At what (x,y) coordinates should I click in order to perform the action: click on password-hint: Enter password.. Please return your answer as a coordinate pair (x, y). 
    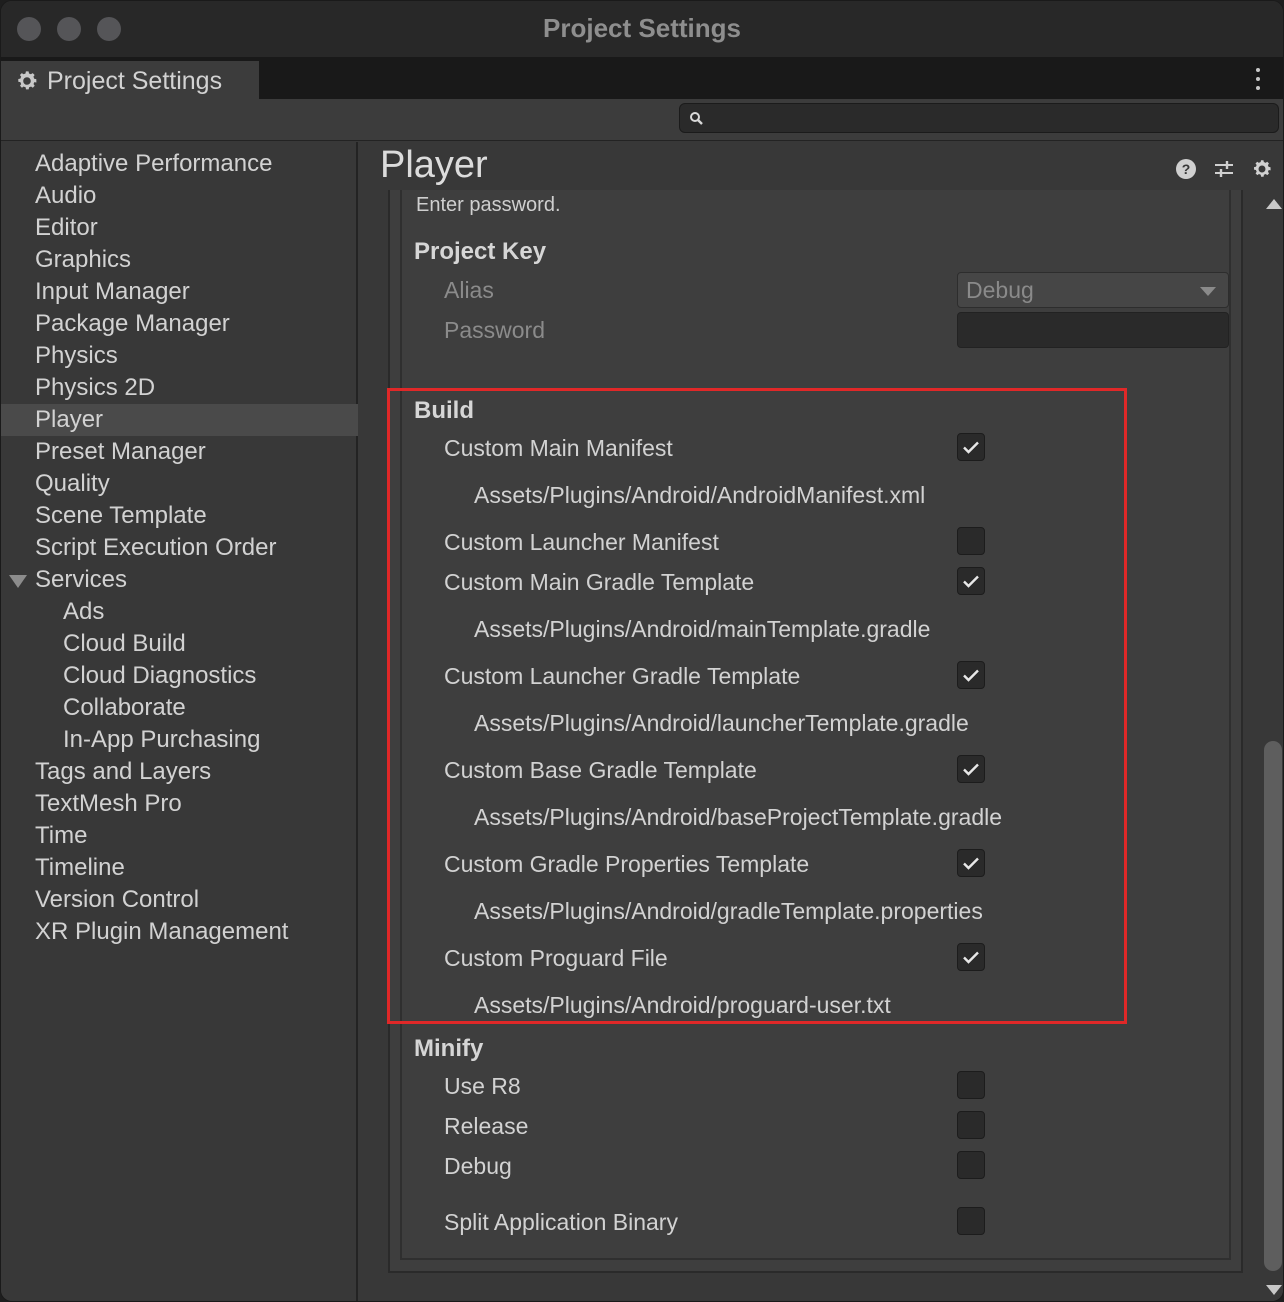
    Looking at the image, I should click on (488, 205).